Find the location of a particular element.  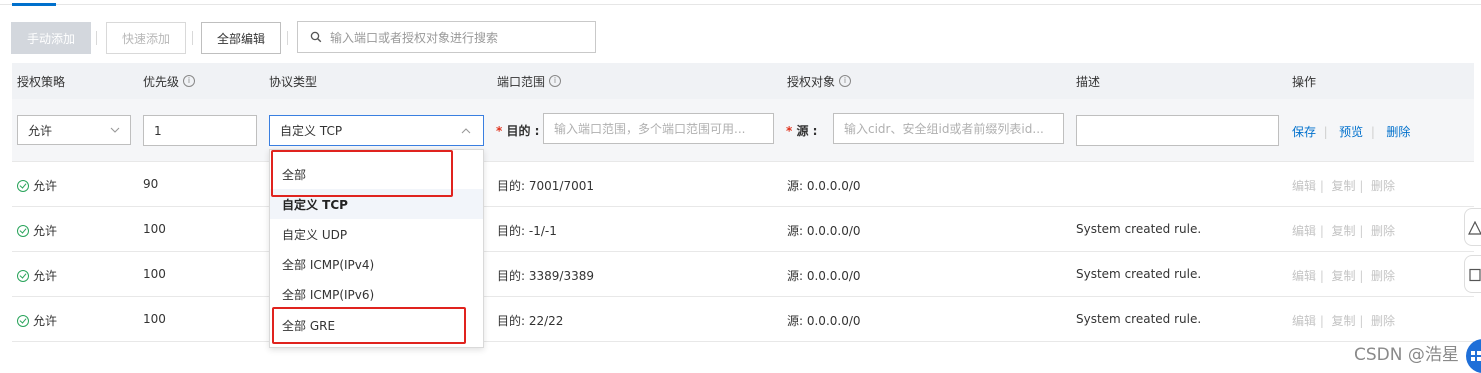

column-header-policy: 授权策略 is located at coordinates (41, 81).